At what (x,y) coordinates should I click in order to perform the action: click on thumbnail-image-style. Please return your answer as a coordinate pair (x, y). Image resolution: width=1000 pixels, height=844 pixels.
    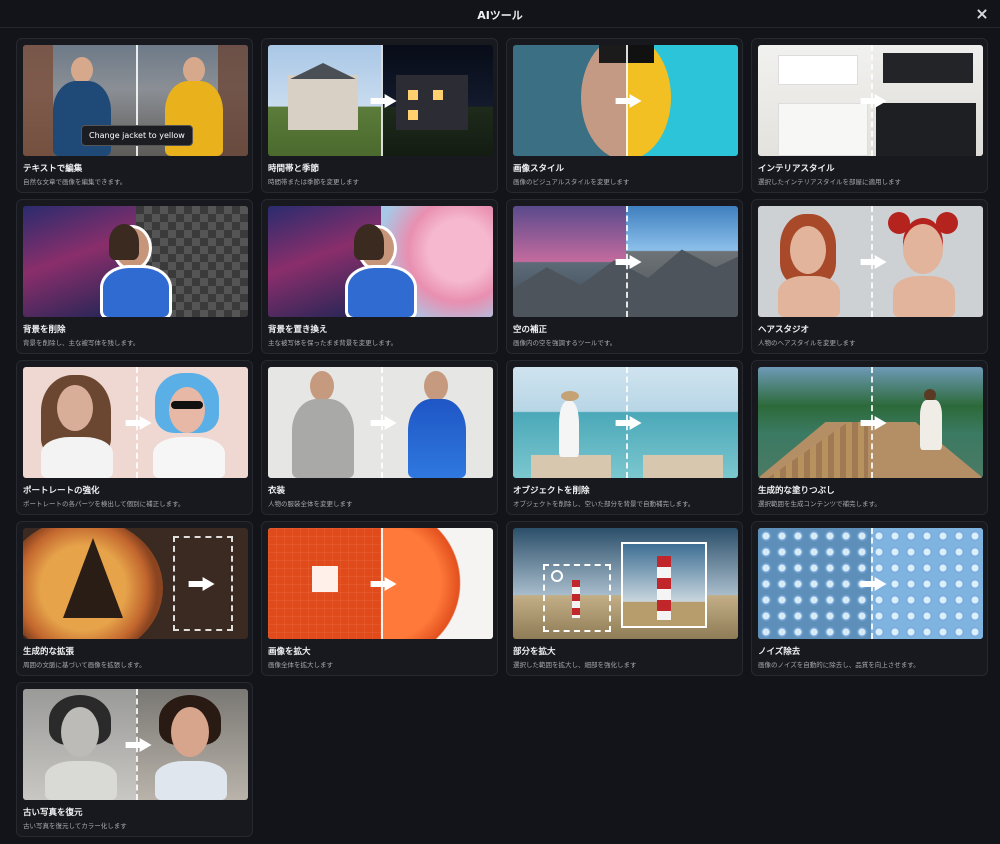
    Looking at the image, I should click on (625, 100).